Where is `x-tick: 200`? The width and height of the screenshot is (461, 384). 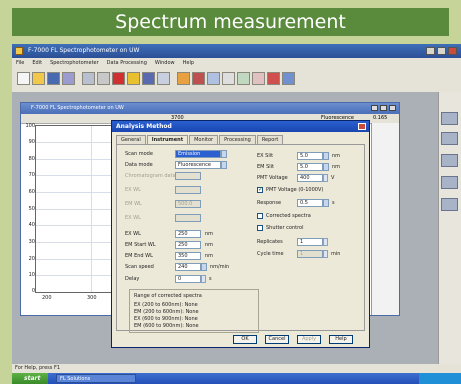
x-tick: 200 is located at coordinates (47, 298).